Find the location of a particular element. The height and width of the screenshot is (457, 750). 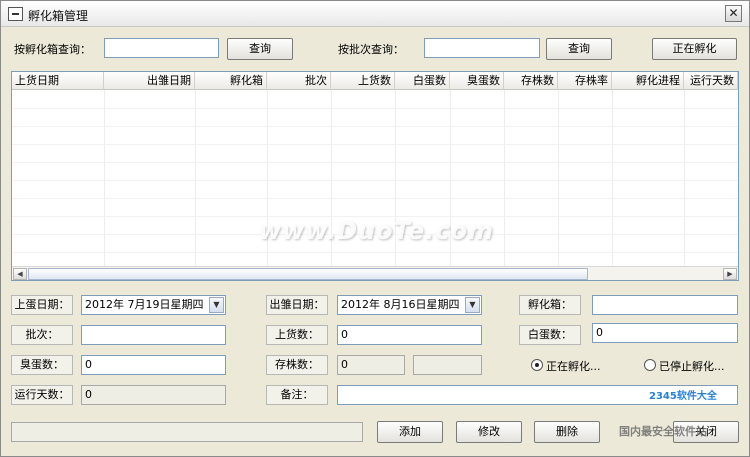

window-title: 孵化箱管理 is located at coordinates (58, 16).